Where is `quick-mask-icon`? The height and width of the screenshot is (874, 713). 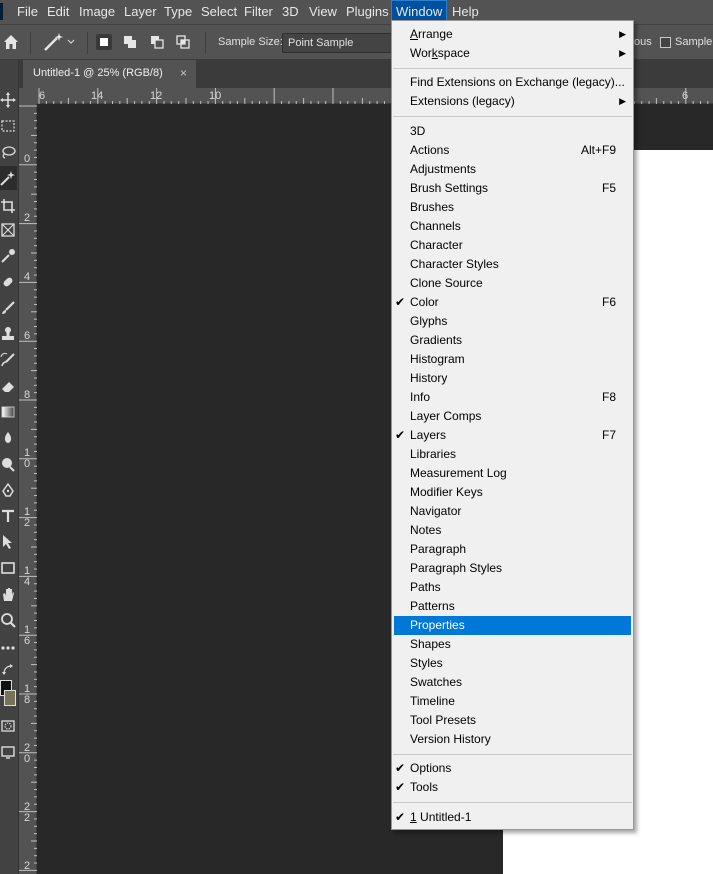
quick-mask-icon is located at coordinates (8, 726).